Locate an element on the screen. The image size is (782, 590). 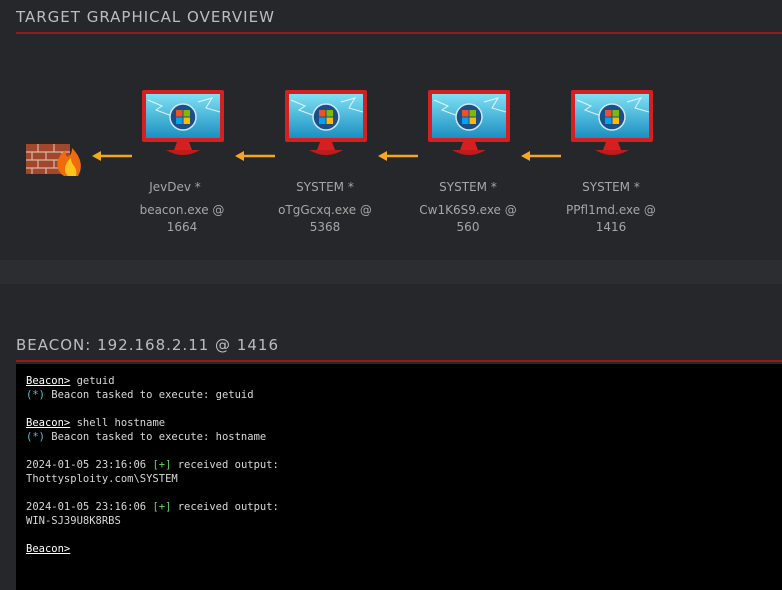
task-text: Beacon tasked to execute: getuid is located at coordinates (149, 395).